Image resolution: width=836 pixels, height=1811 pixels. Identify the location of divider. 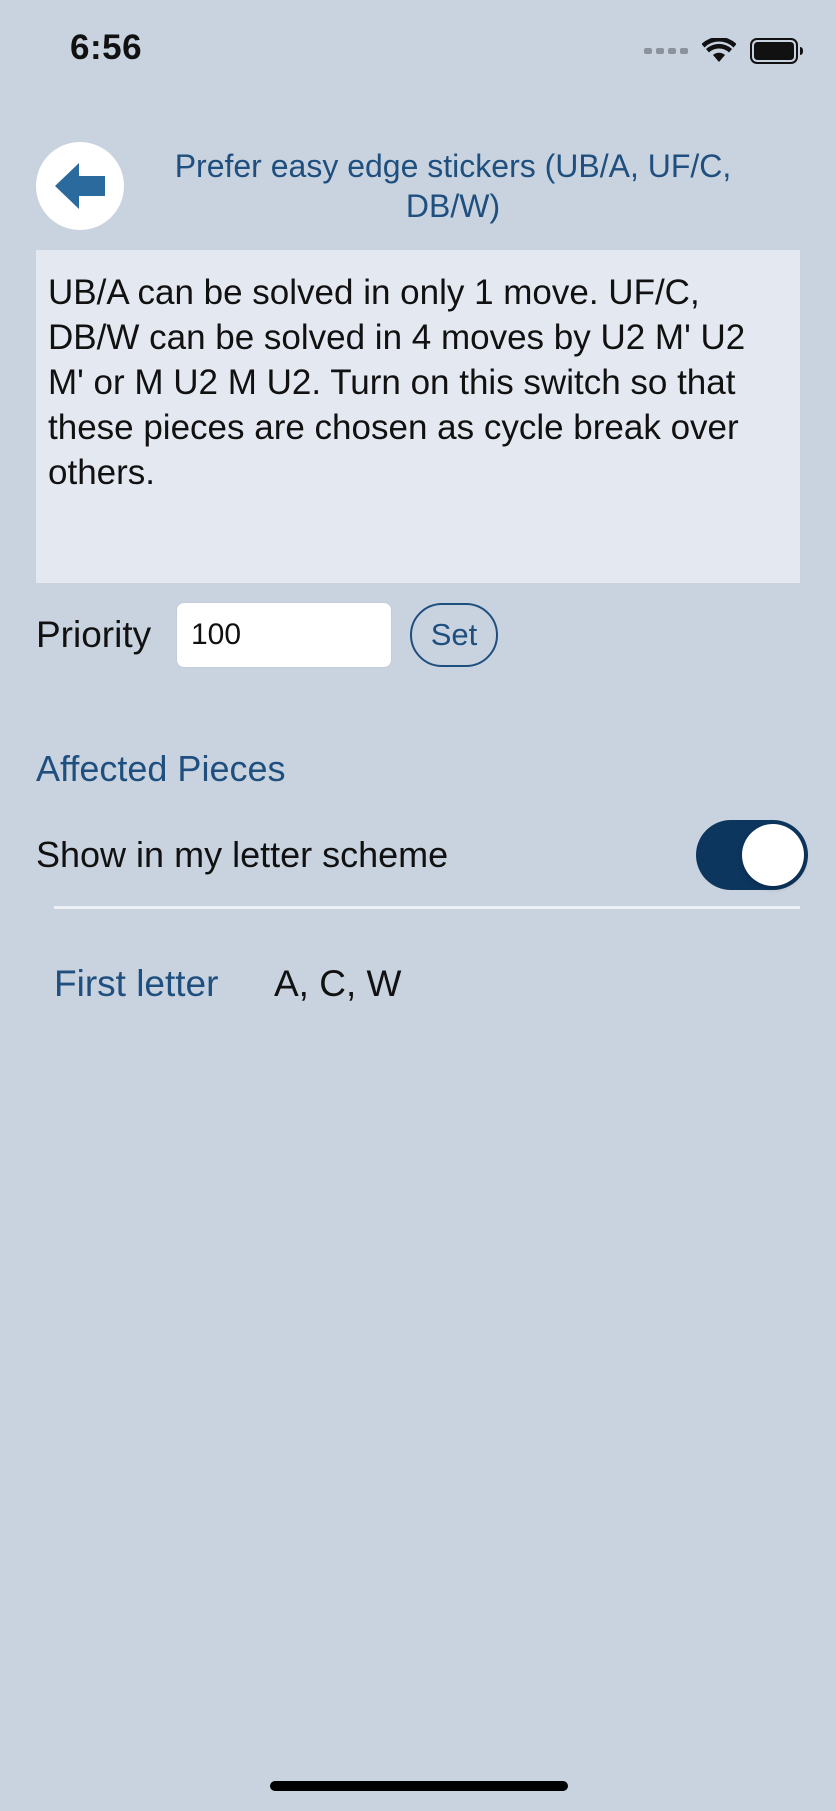
(427, 907).